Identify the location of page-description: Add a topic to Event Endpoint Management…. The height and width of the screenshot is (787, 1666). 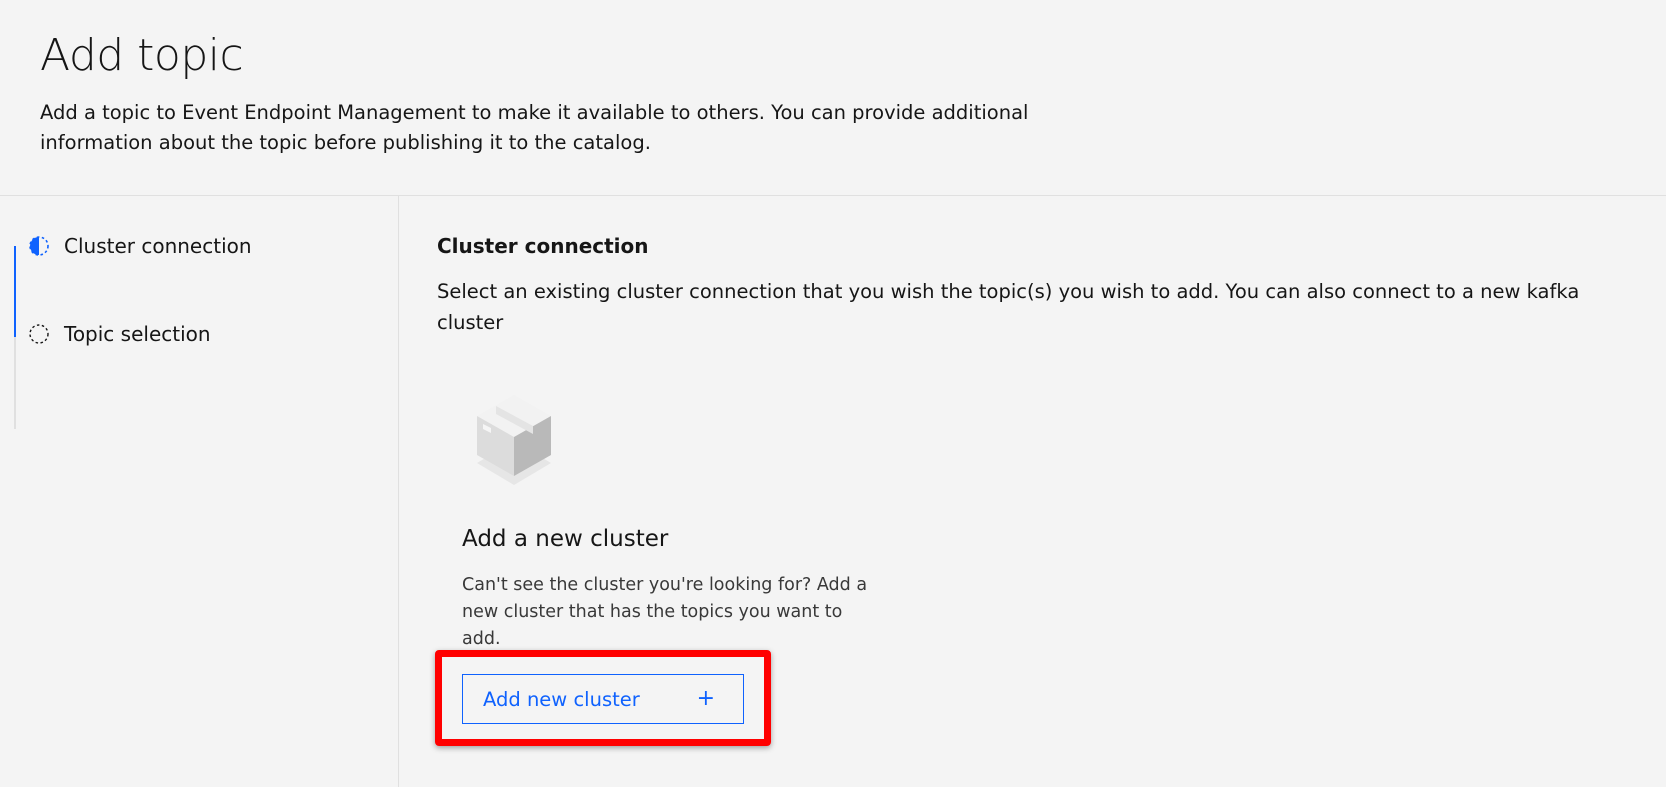
(534, 127).